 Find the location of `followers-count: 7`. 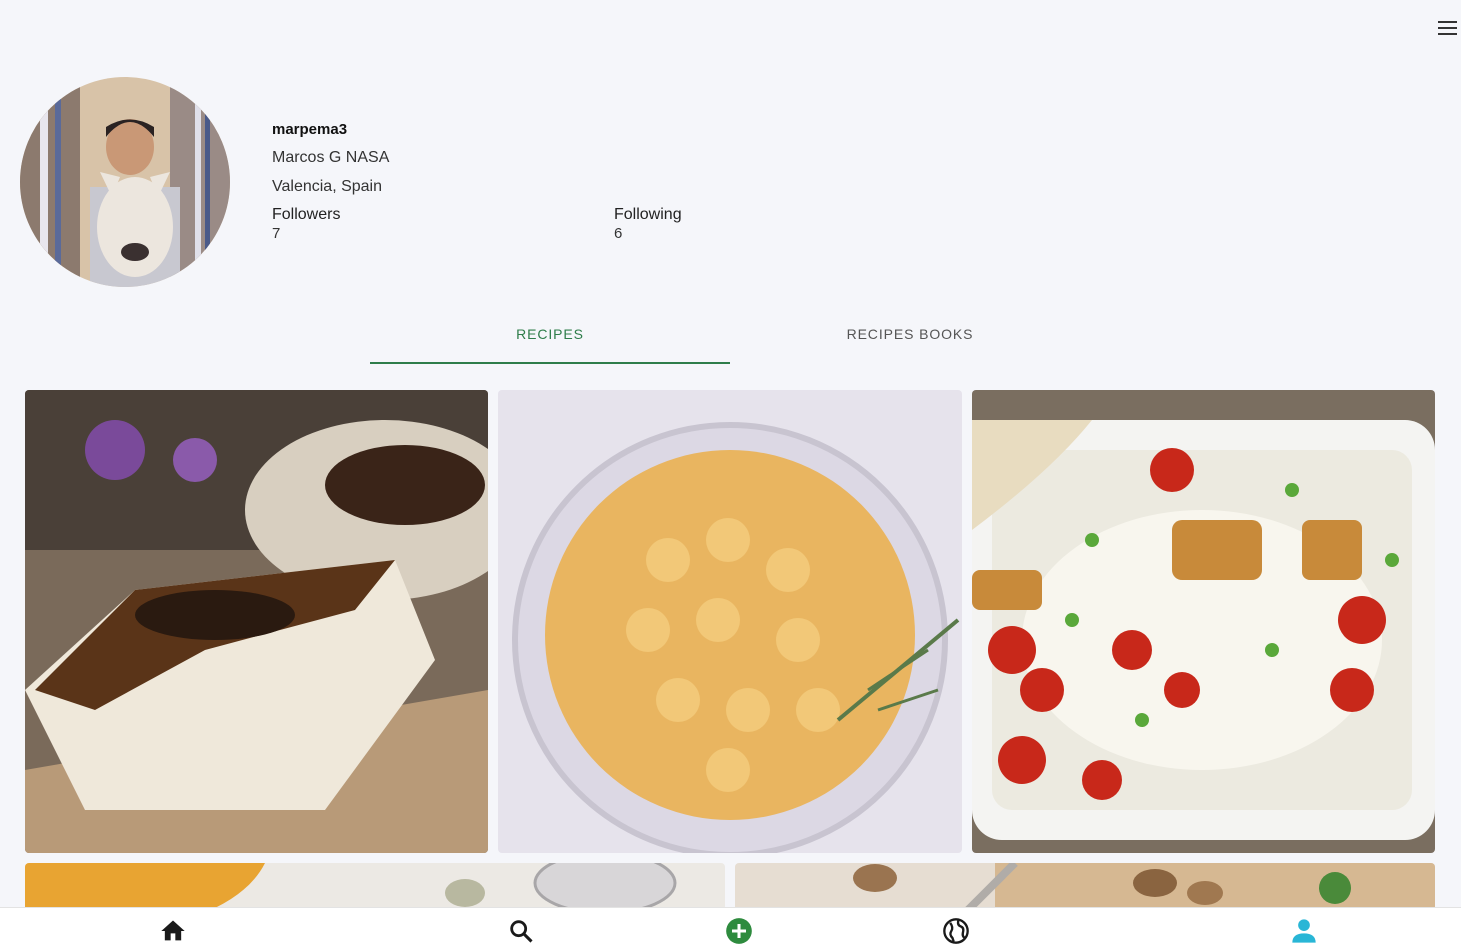

followers-count: 7 is located at coordinates (276, 233).